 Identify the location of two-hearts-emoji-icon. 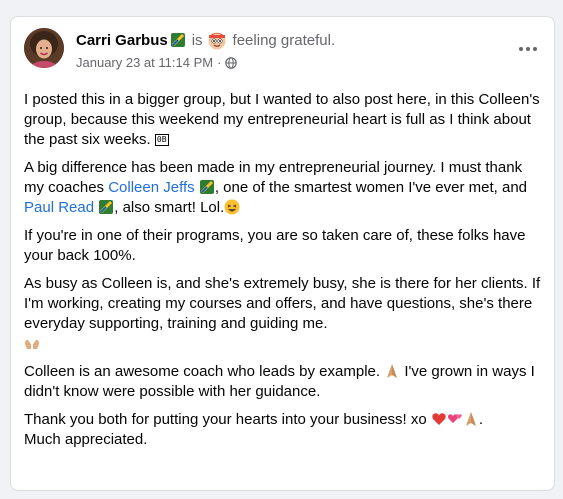
(455, 419).